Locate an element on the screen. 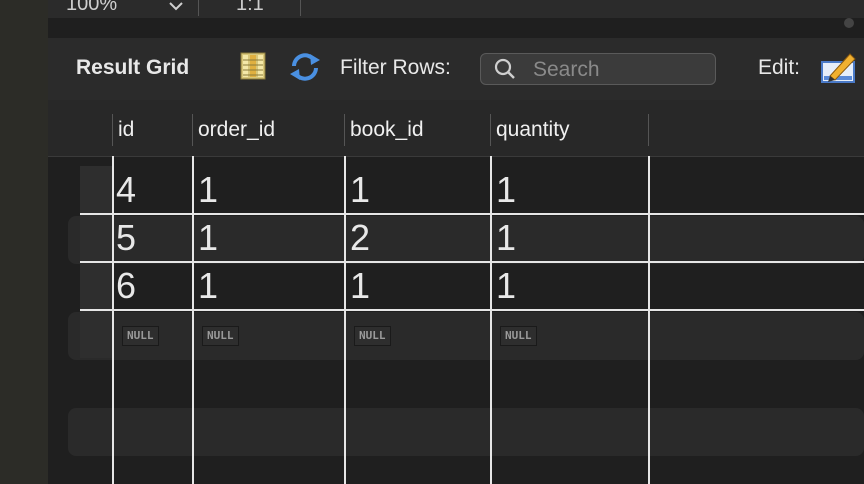 The width and height of the screenshot is (864, 484). column-header-id: id is located at coordinates (126, 130).